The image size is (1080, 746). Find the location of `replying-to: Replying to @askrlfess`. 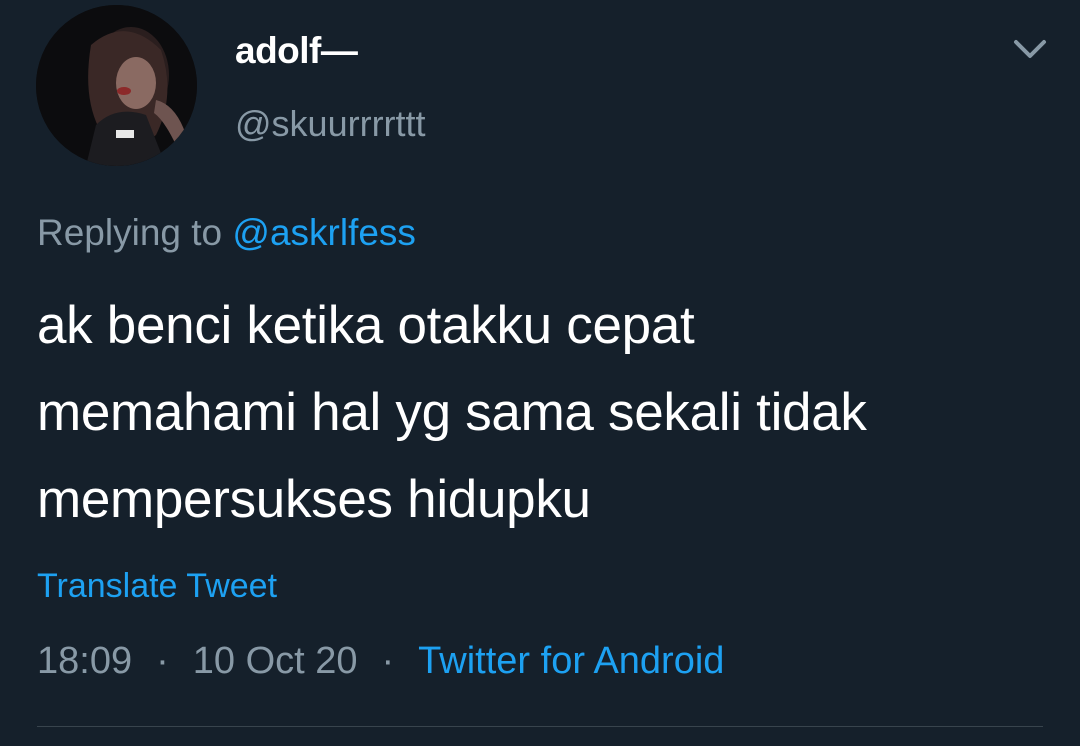

replying-to: Replying to @askrlfess is located at coordinates (226, 233).